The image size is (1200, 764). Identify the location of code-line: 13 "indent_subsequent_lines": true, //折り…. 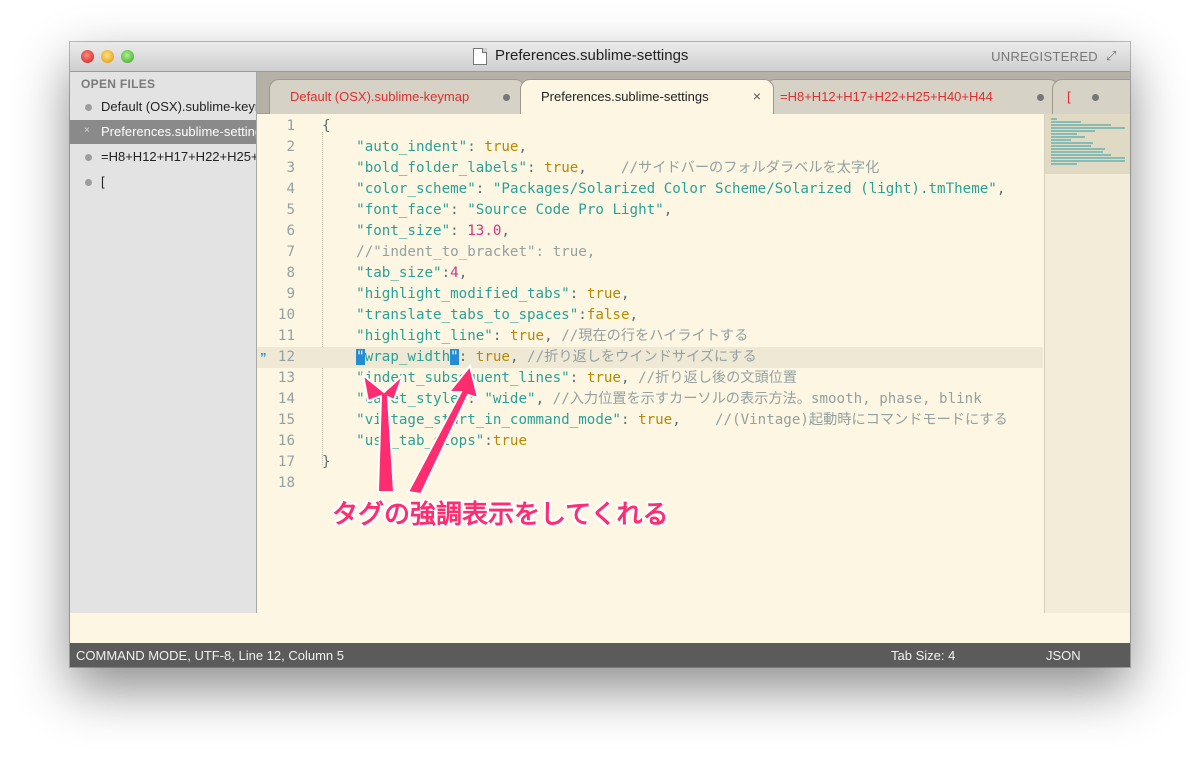
(650, 378).